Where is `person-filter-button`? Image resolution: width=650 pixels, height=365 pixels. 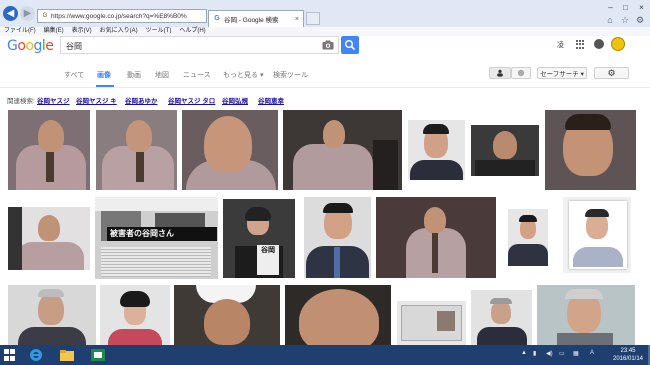 person-filter-button is located at coordinates (500, 73).